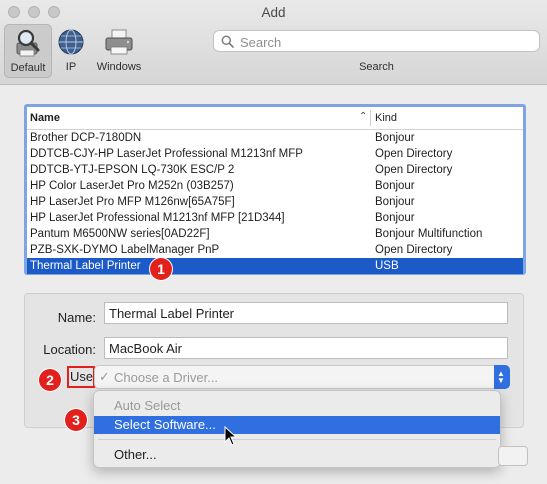 The width and height of the screenshot is (547, 484). I want to click on annotation-badge-3: 3, so click(76, 420).